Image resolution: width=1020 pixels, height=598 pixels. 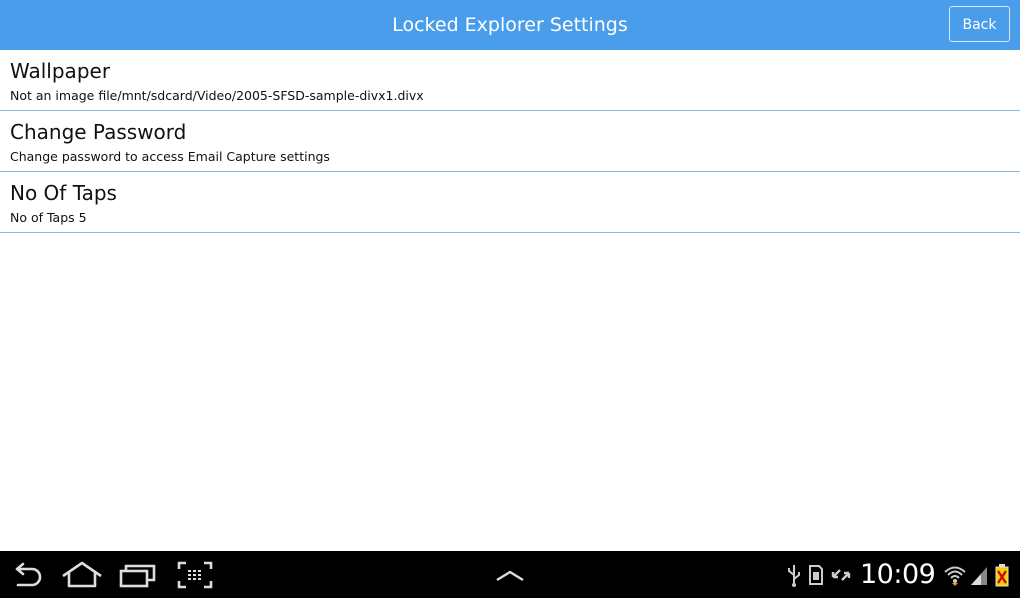 I want to click on page-title: Locked Explorer Settings, so click(x=510, y=25).